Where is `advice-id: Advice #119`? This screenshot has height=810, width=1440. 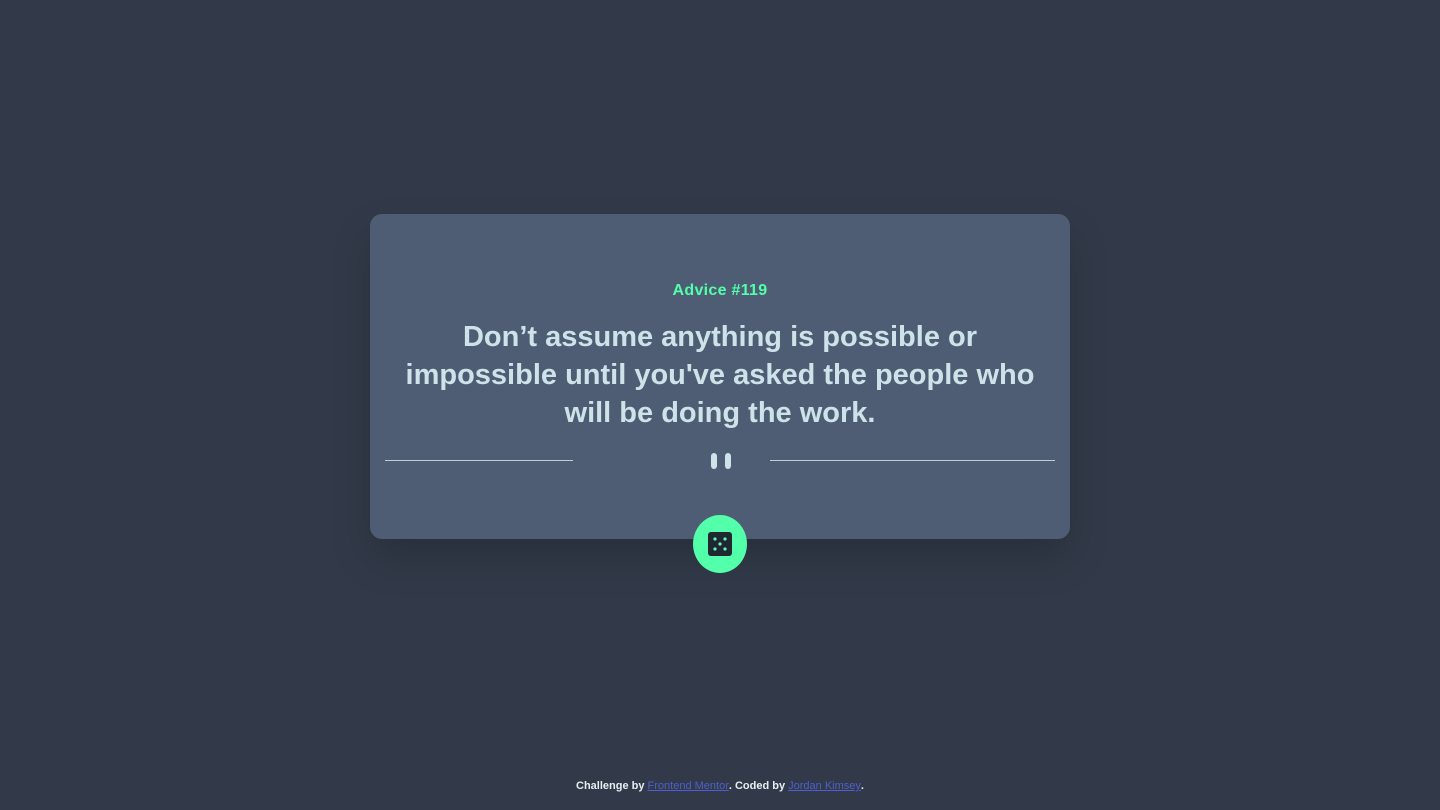
advice-id: Advice #119 is located at coordinates (720, 290).